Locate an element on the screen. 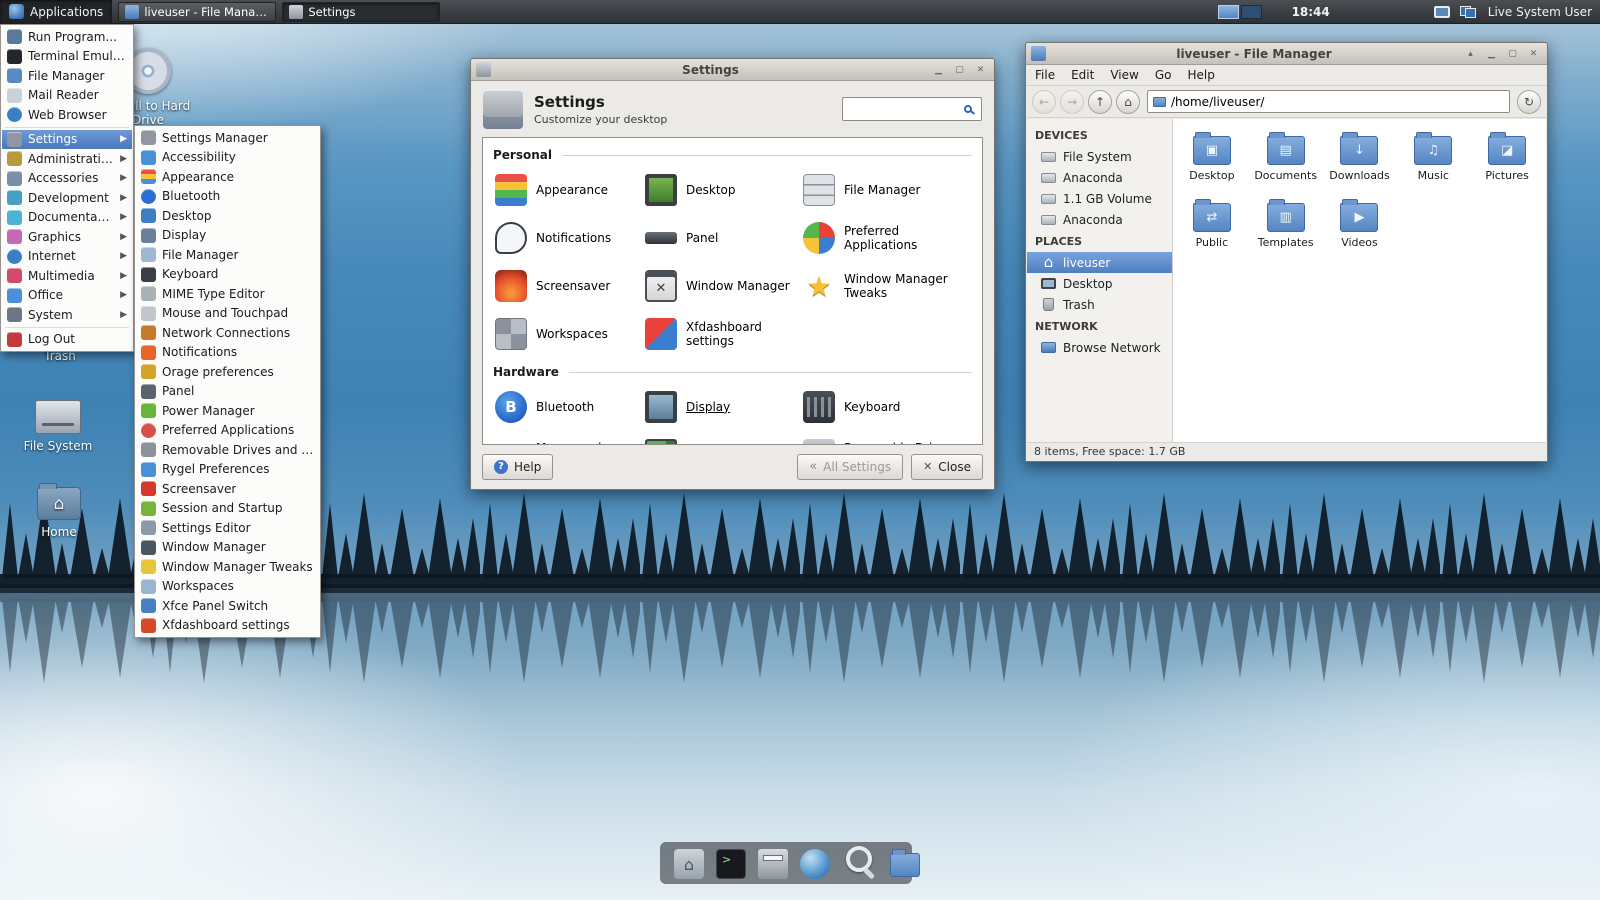 The image size is (1600, 900). menu-item-administration: Administration ▶ is located at coordinates (67, 159).